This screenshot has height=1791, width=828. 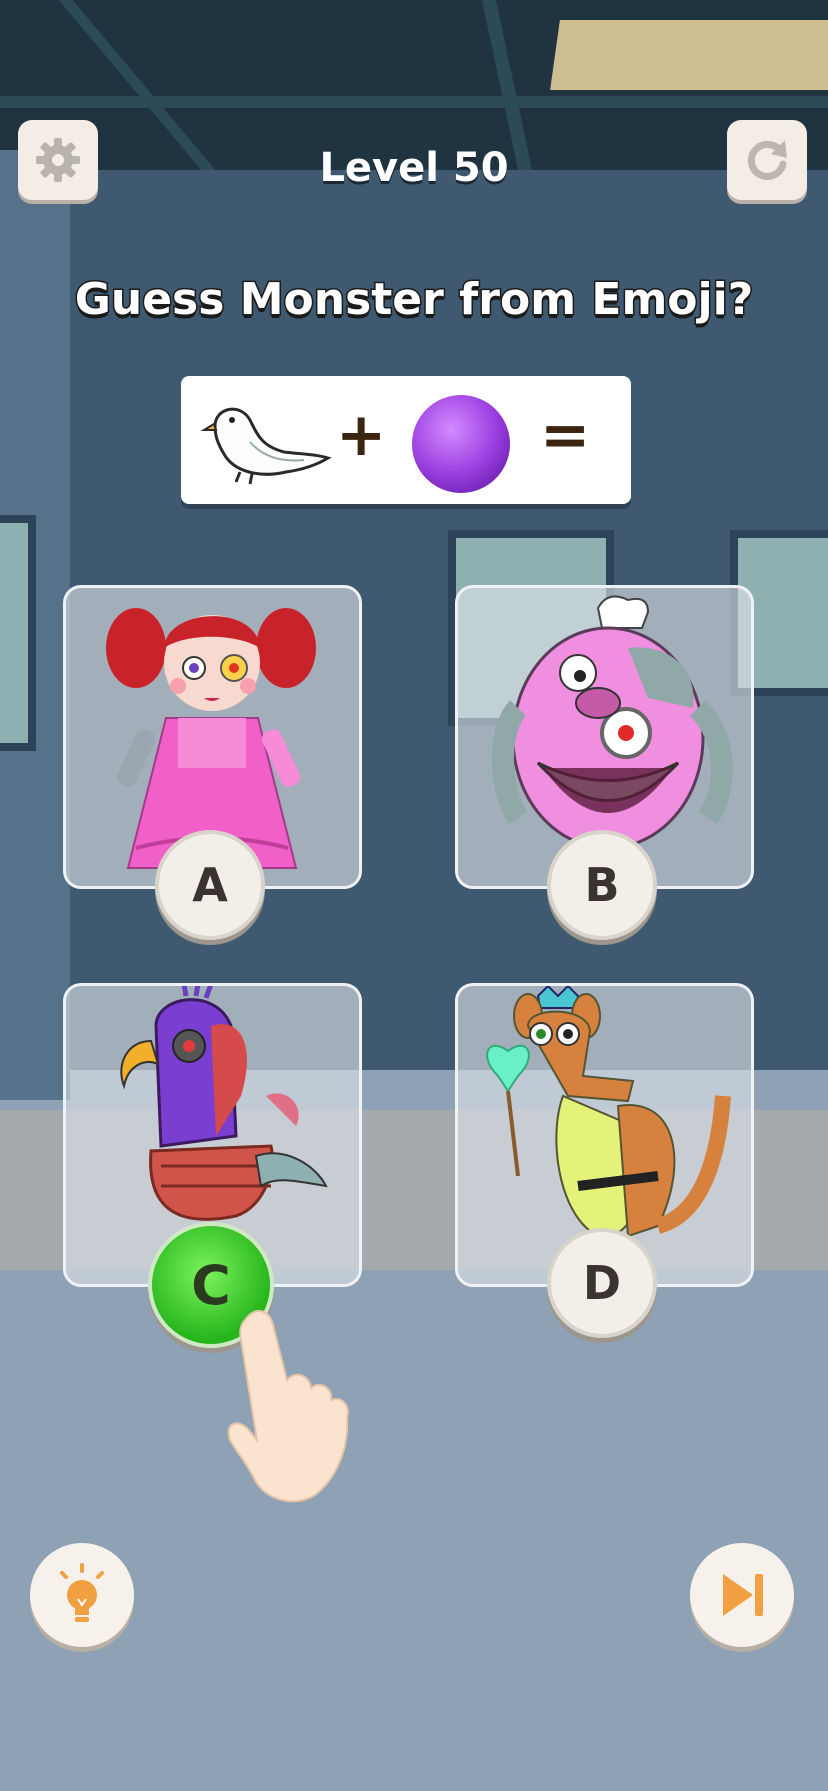 I want to click on skip-button, so click(x=742, y=1595).